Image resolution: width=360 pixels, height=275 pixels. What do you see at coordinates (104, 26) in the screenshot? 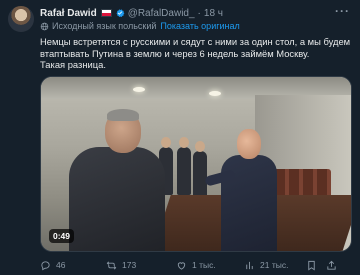
I see `translation-notice-text: Исходный язык польский` at bounding box center [104, 26].